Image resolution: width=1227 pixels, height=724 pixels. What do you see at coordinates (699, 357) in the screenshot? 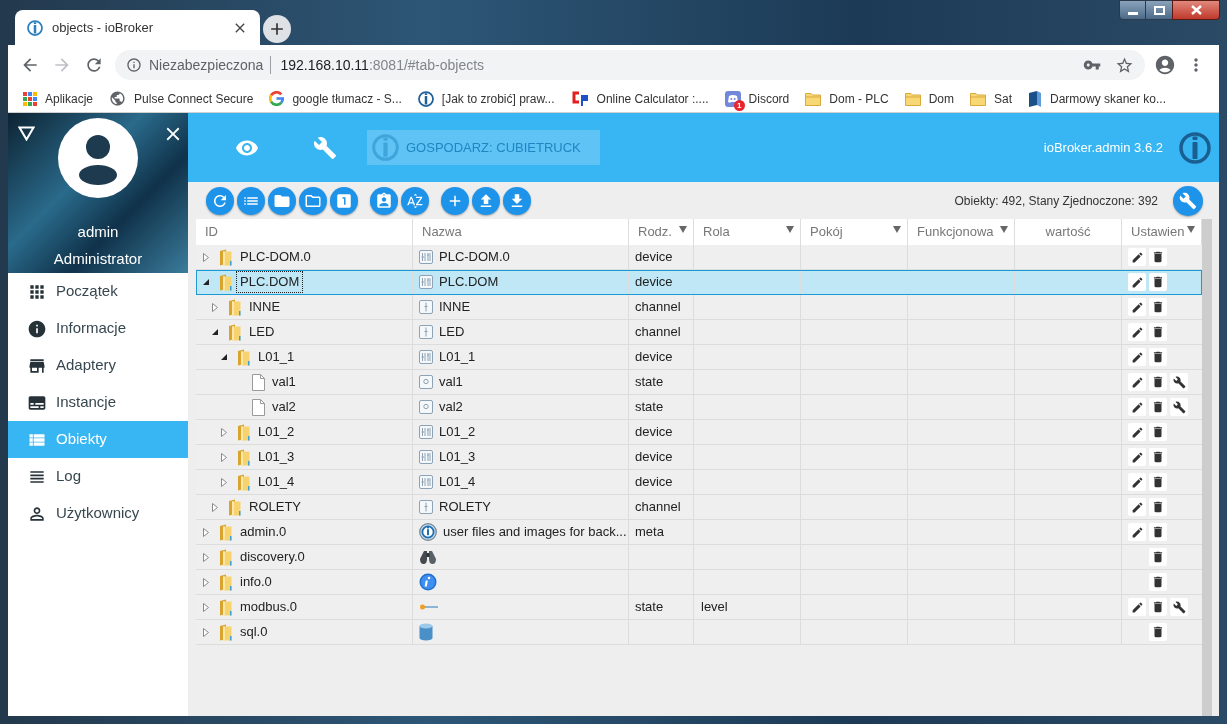
I see `table-row: L01_1 L01_1 device` at bounding box center [699, 357].